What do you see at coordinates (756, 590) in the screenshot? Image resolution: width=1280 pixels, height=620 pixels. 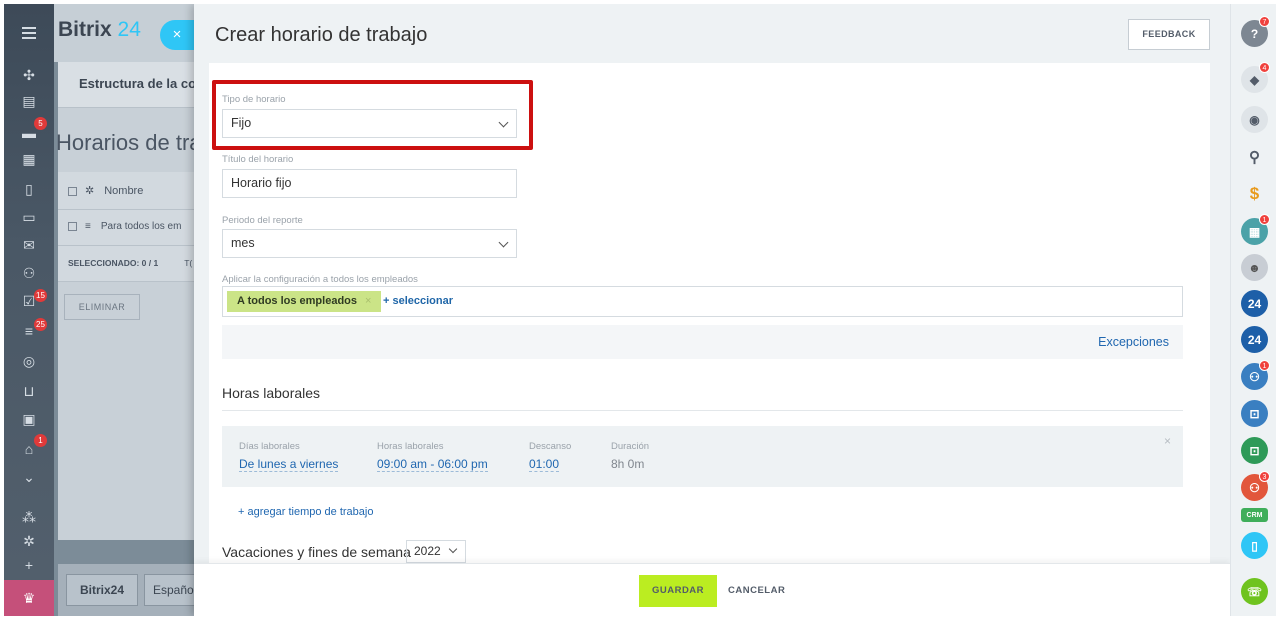 I see `cancel-button: CANCELAR` at bounding box center [756, 590].